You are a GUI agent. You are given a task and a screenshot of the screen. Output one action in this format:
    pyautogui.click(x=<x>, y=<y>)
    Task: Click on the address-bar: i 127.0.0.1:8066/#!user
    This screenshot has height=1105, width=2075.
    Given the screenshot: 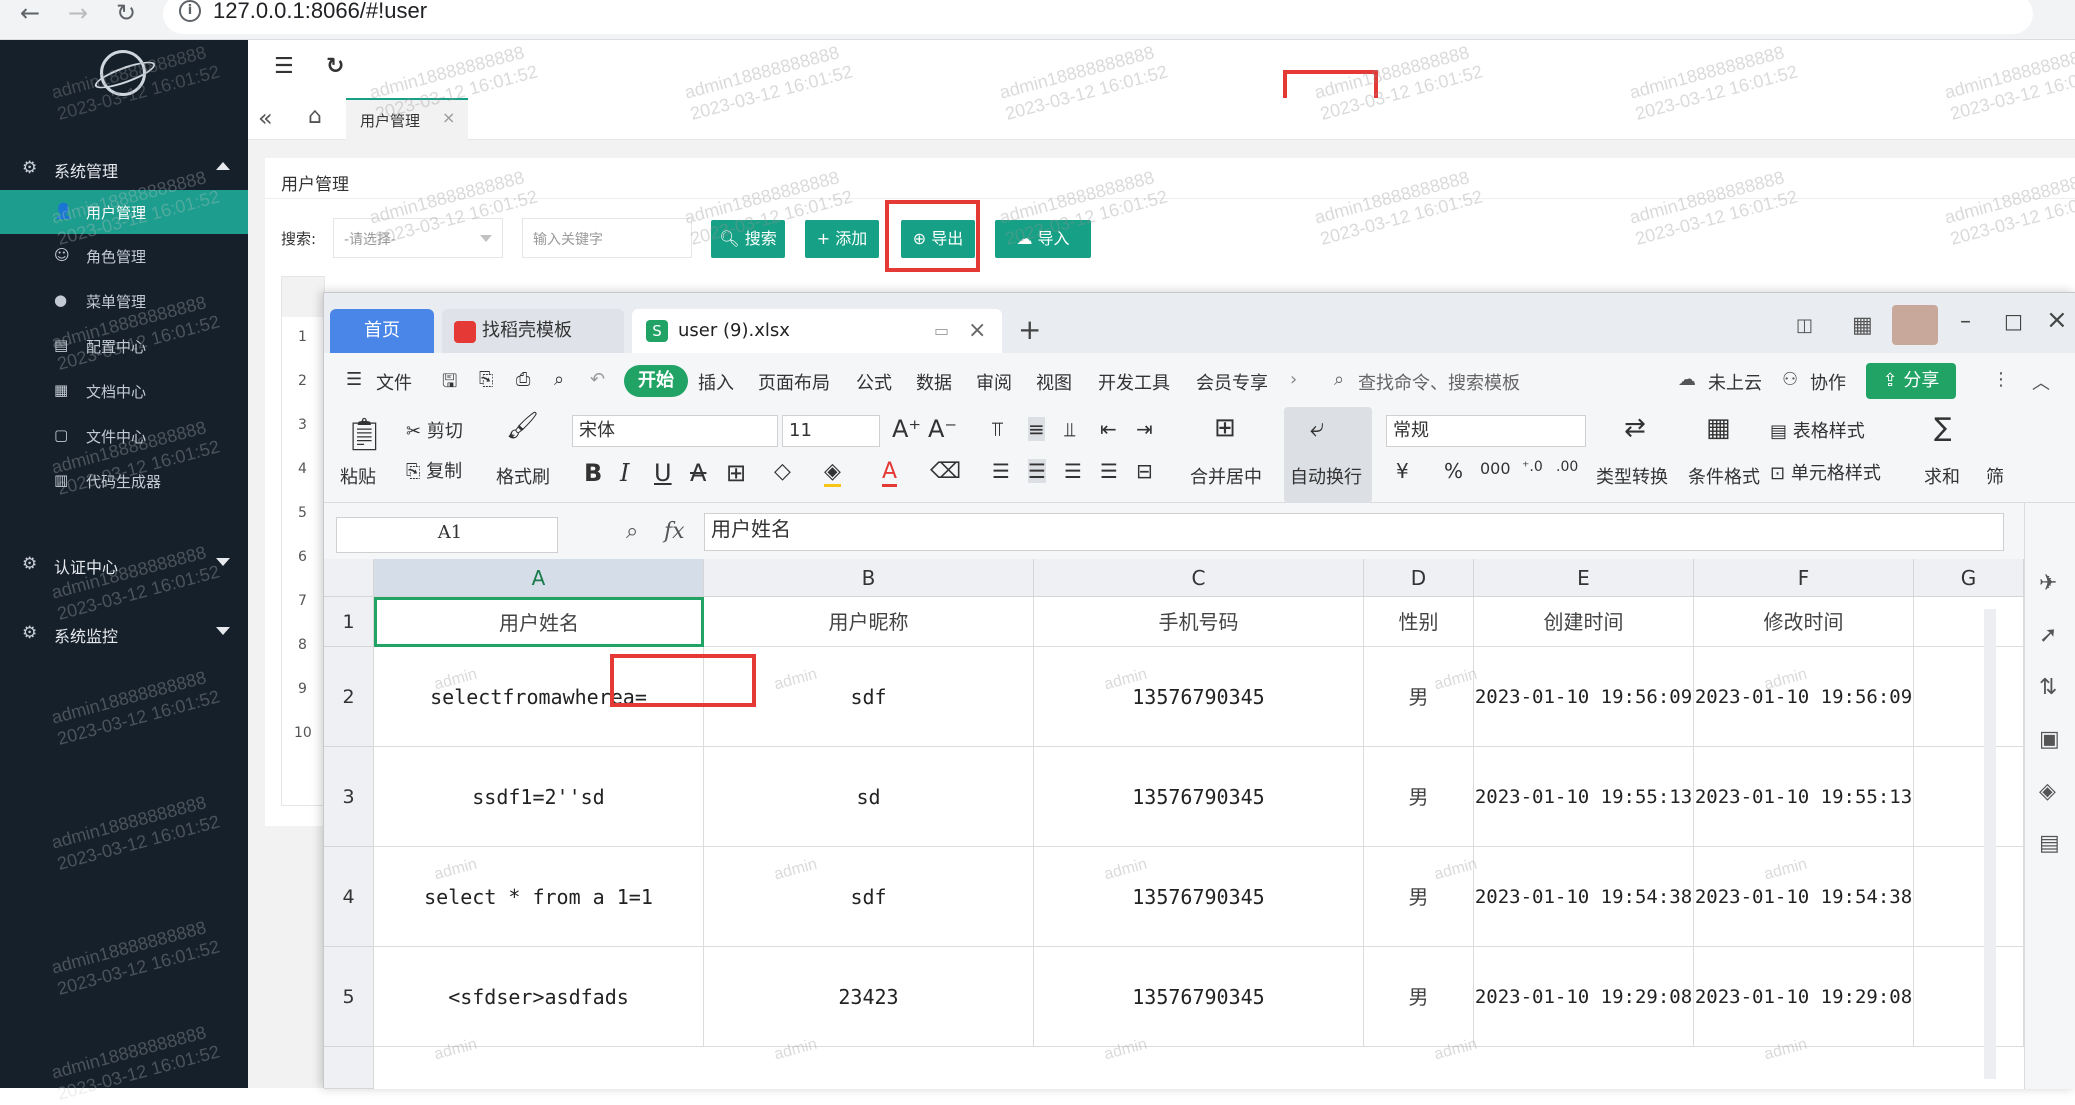 What is the action you would take?
    pyautogui.click(x=1098, y=17)
    